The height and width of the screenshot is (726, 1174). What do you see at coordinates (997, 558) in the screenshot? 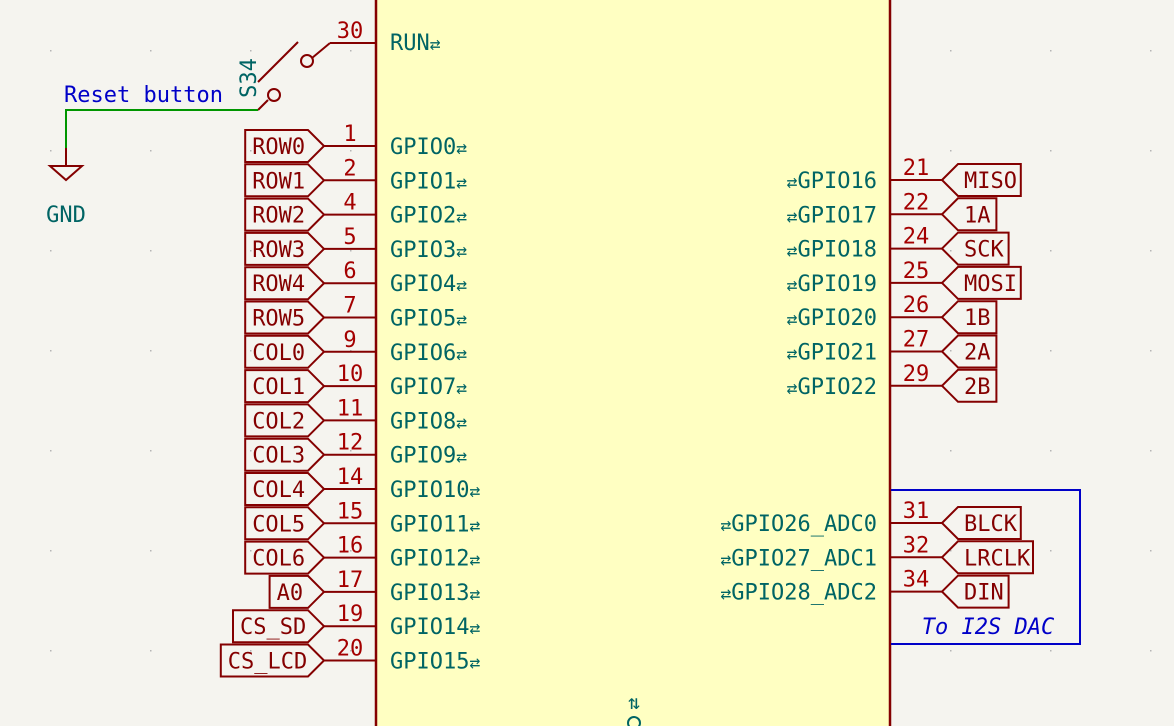
I see `net-label-text: LRCLK` at bounding box center [997, 558].